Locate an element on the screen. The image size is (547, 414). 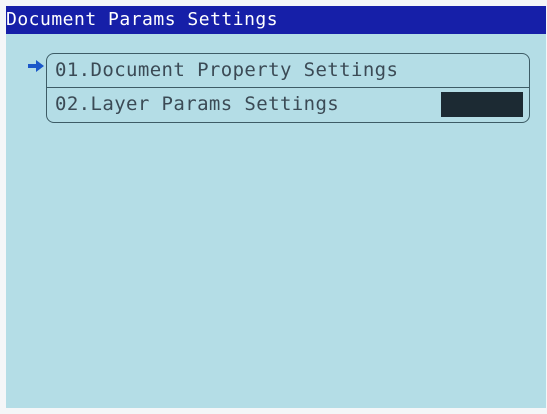
title-bar: Document Params Settings is located at coordinates (276, 20).